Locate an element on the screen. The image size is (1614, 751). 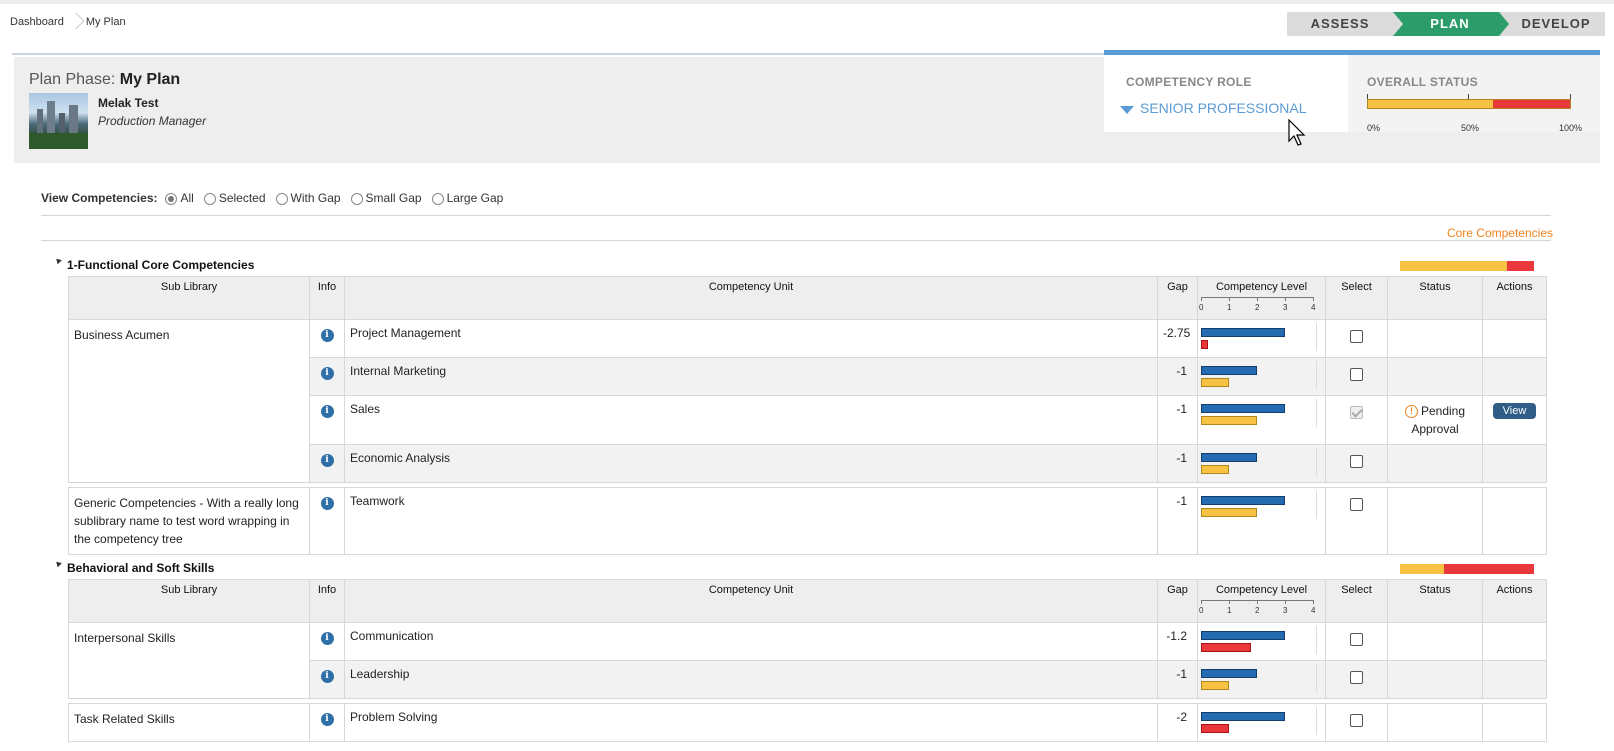
phase-steps: ASSESS PLAN DEVELOP is located at coordinates (1446, 24).